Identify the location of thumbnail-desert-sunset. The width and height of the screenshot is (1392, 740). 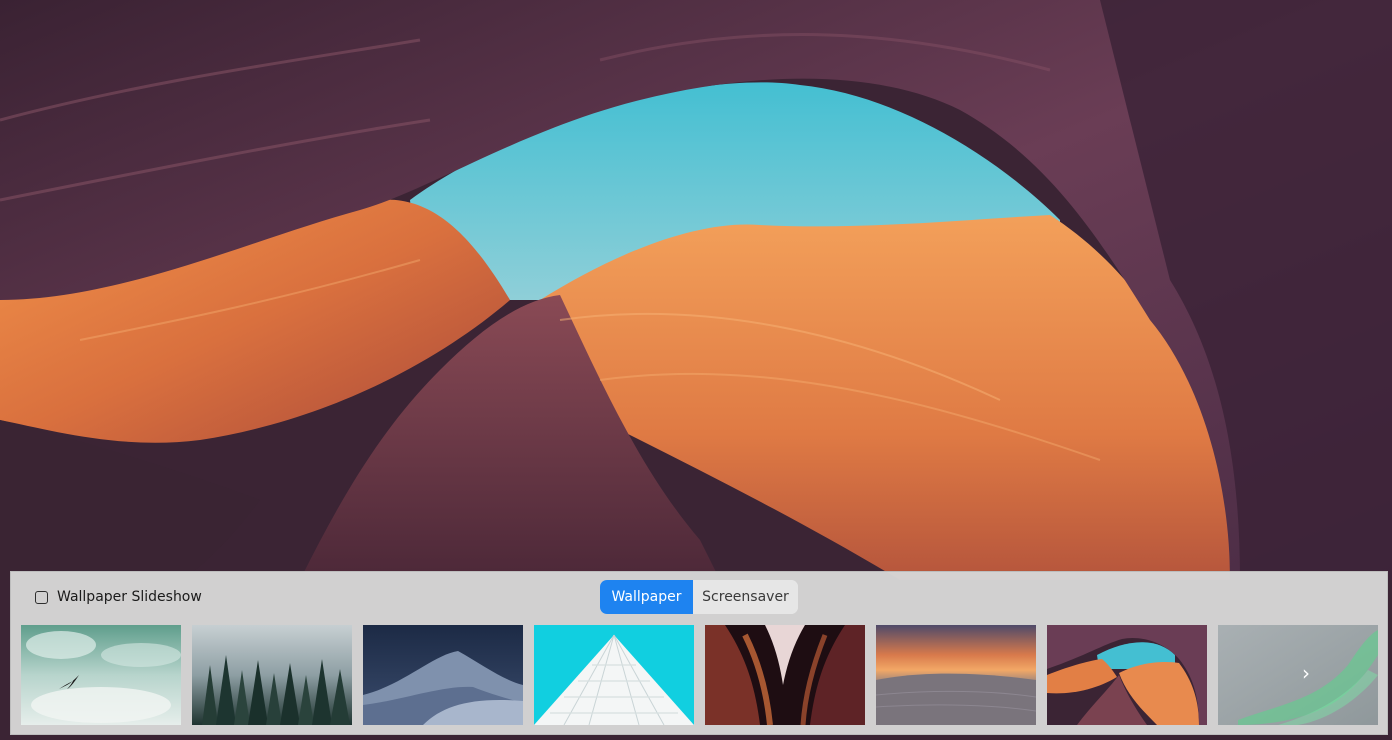
(956, 675).